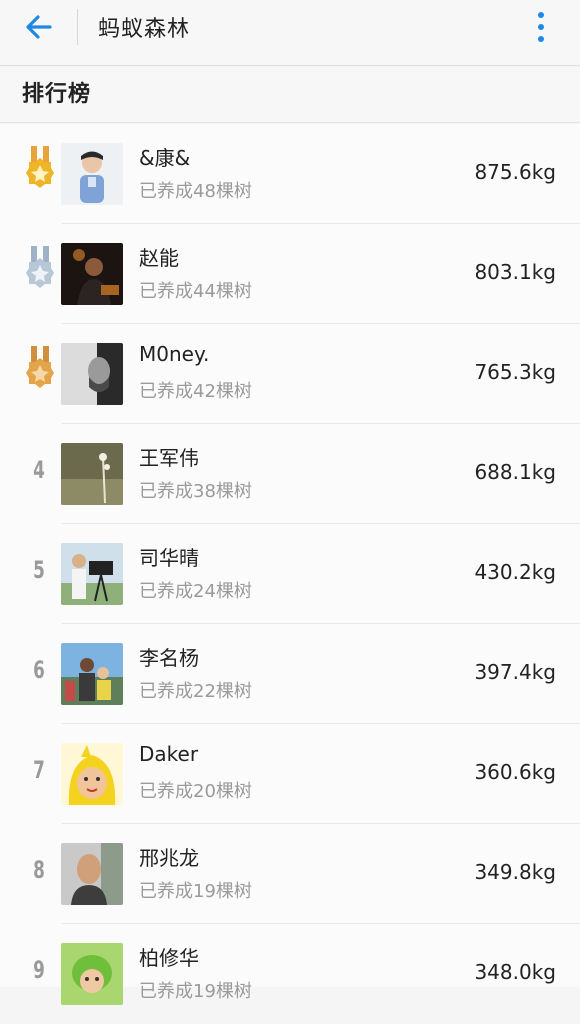 This screenshot has height=1024, width=580. I want to click on page-title: 蚂蚁森林, so click(144, 29).